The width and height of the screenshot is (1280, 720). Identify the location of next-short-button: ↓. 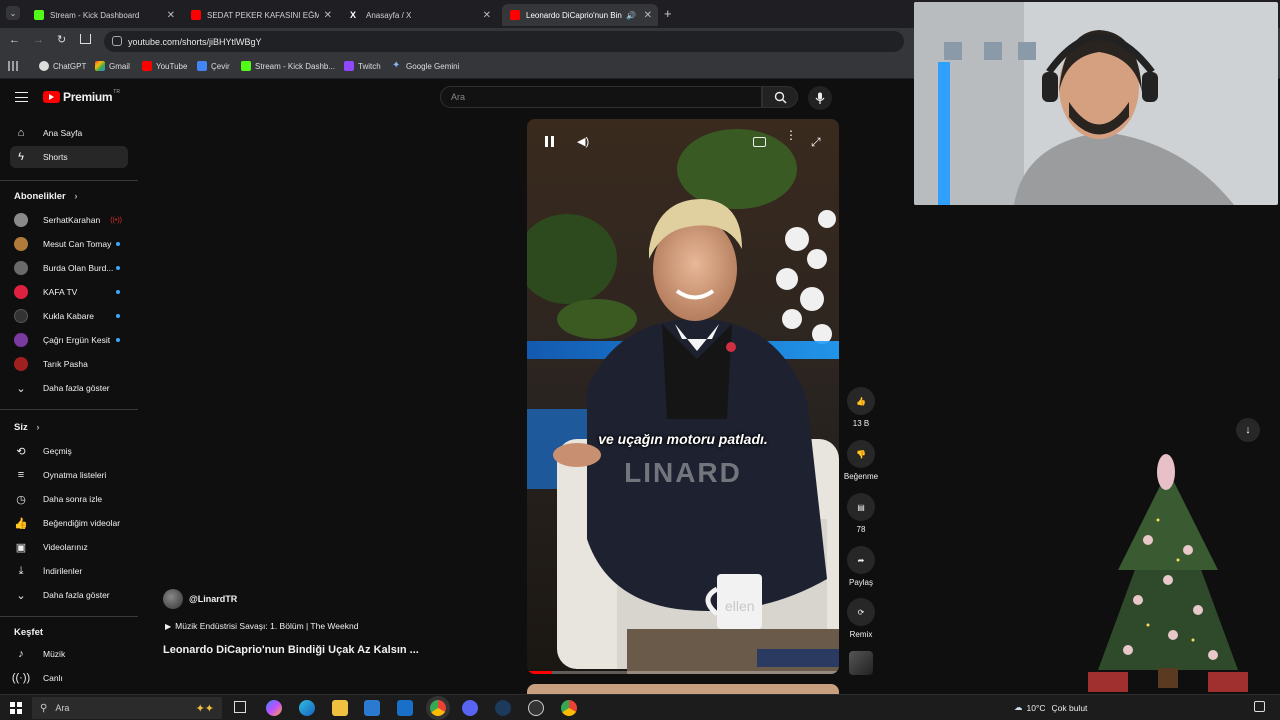
(1248, 430).